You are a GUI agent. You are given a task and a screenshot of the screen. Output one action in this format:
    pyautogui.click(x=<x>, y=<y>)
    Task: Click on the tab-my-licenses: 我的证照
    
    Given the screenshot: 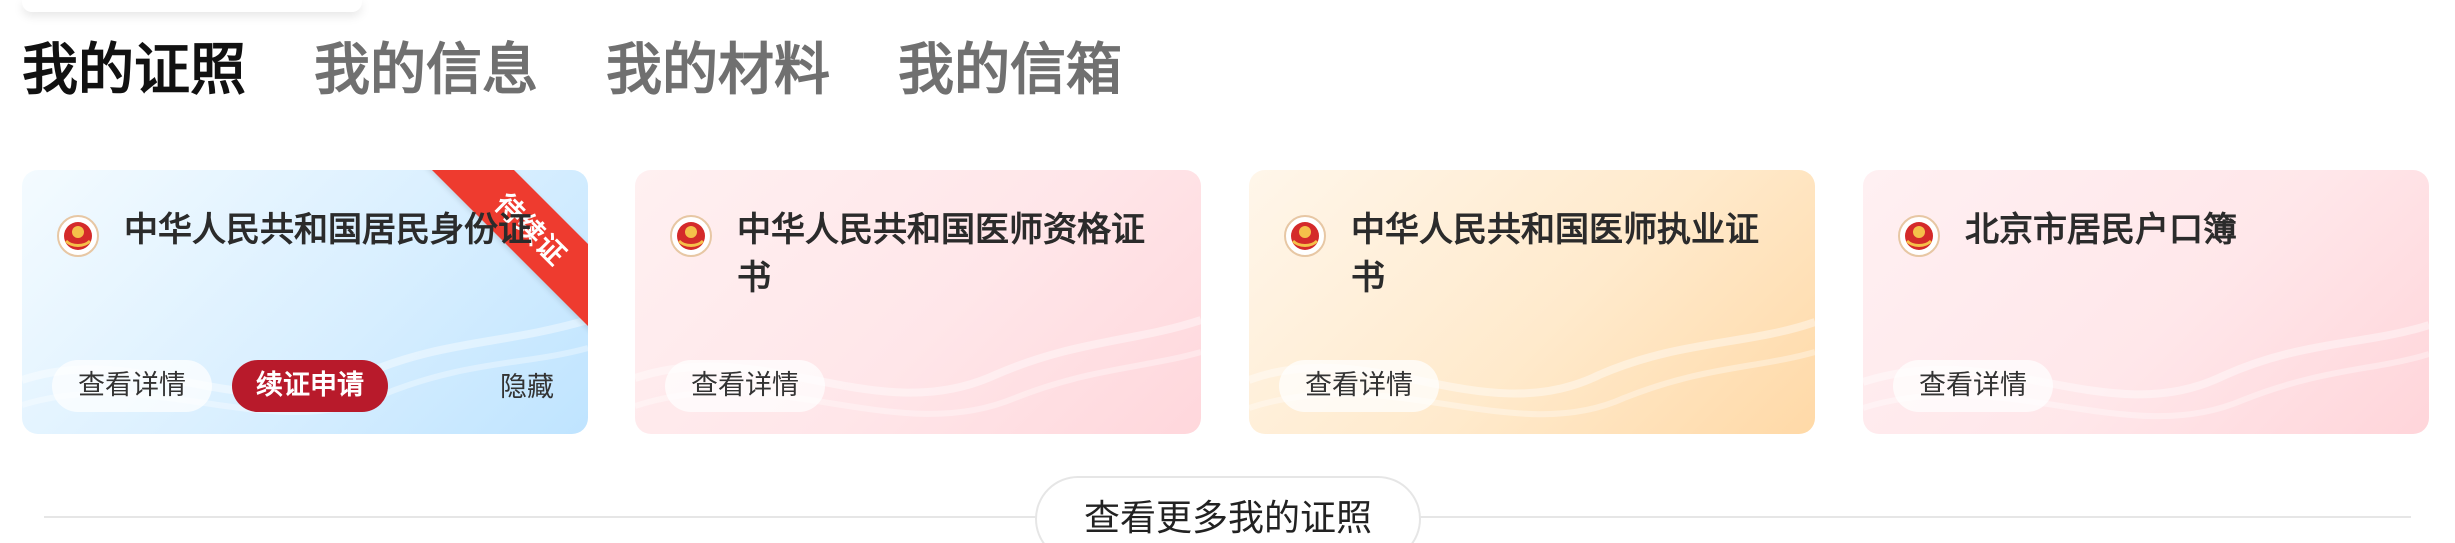 What is the action you would take?
    pyautogui.click(x=134, y=71)
    